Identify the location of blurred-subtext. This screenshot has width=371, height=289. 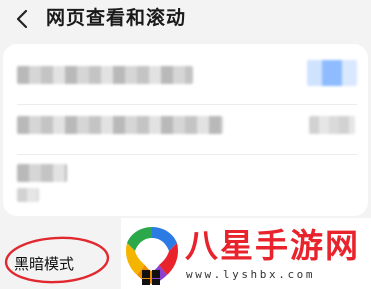
(28, 195).